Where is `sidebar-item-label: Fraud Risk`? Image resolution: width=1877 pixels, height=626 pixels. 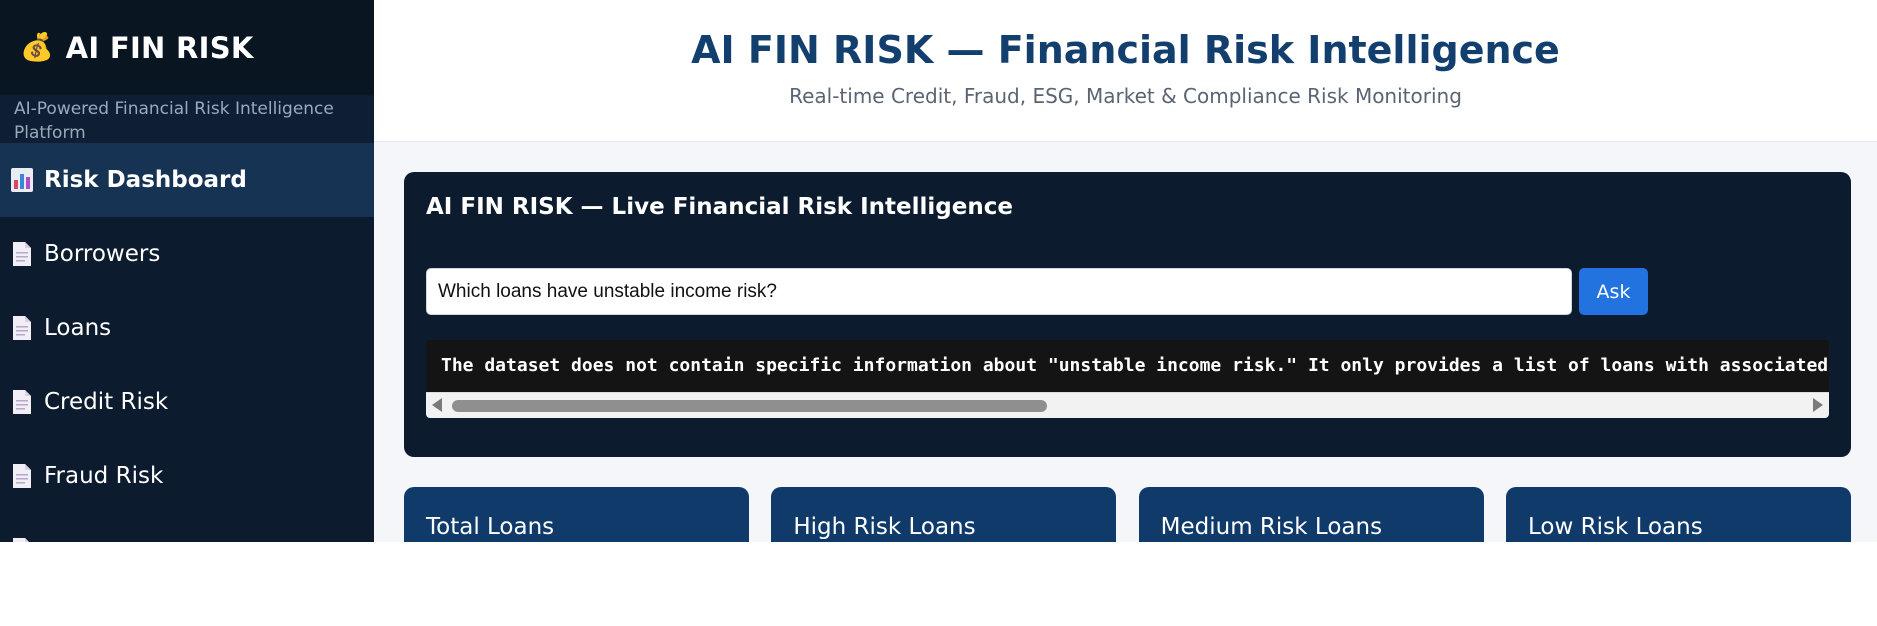 sidebar-item-label: Fraud Risk is located at coordinates (104, 476).